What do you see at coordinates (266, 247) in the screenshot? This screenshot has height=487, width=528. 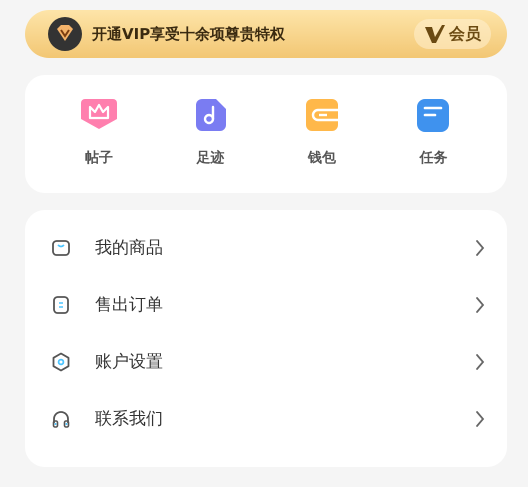 I see `menu-item: 我的商品` at bounding box center [266, 247].